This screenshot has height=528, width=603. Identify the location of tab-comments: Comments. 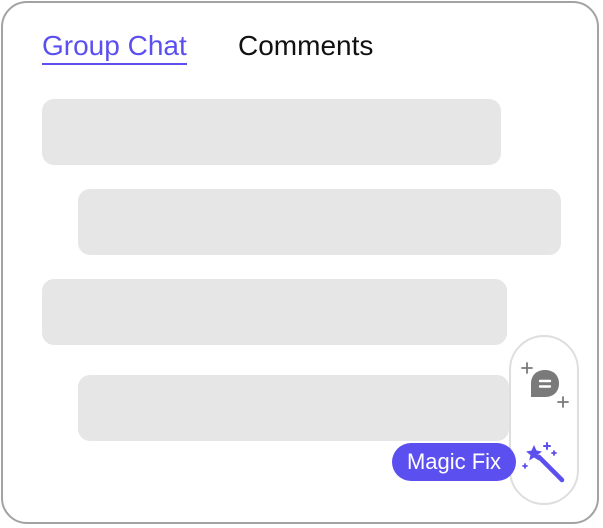
(305, 46).